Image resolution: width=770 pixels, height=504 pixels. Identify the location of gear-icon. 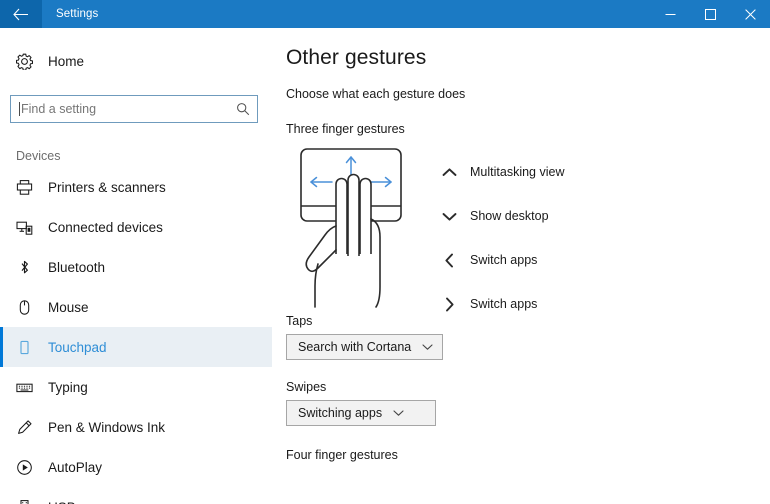
(29, 61).